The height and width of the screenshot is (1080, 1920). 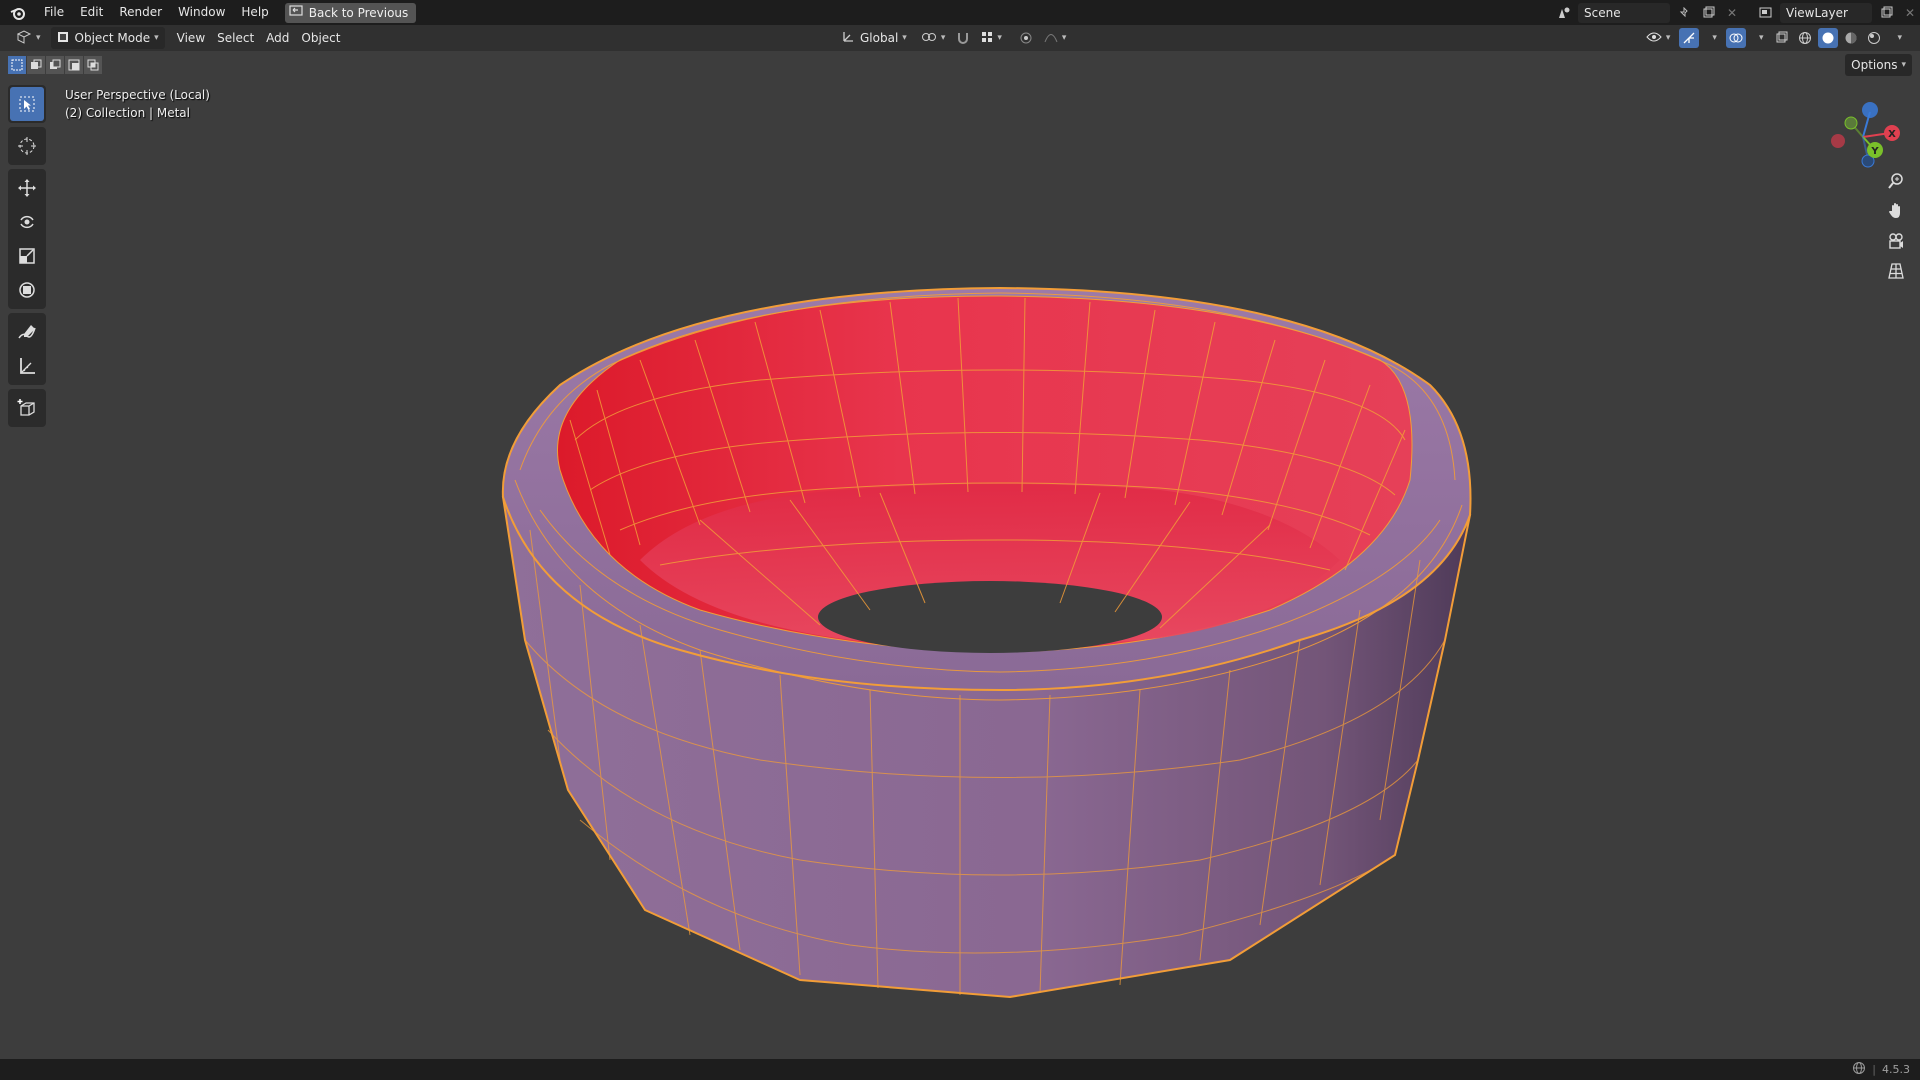 I want to click on menu-select: Select, so click(x=235, y=38).